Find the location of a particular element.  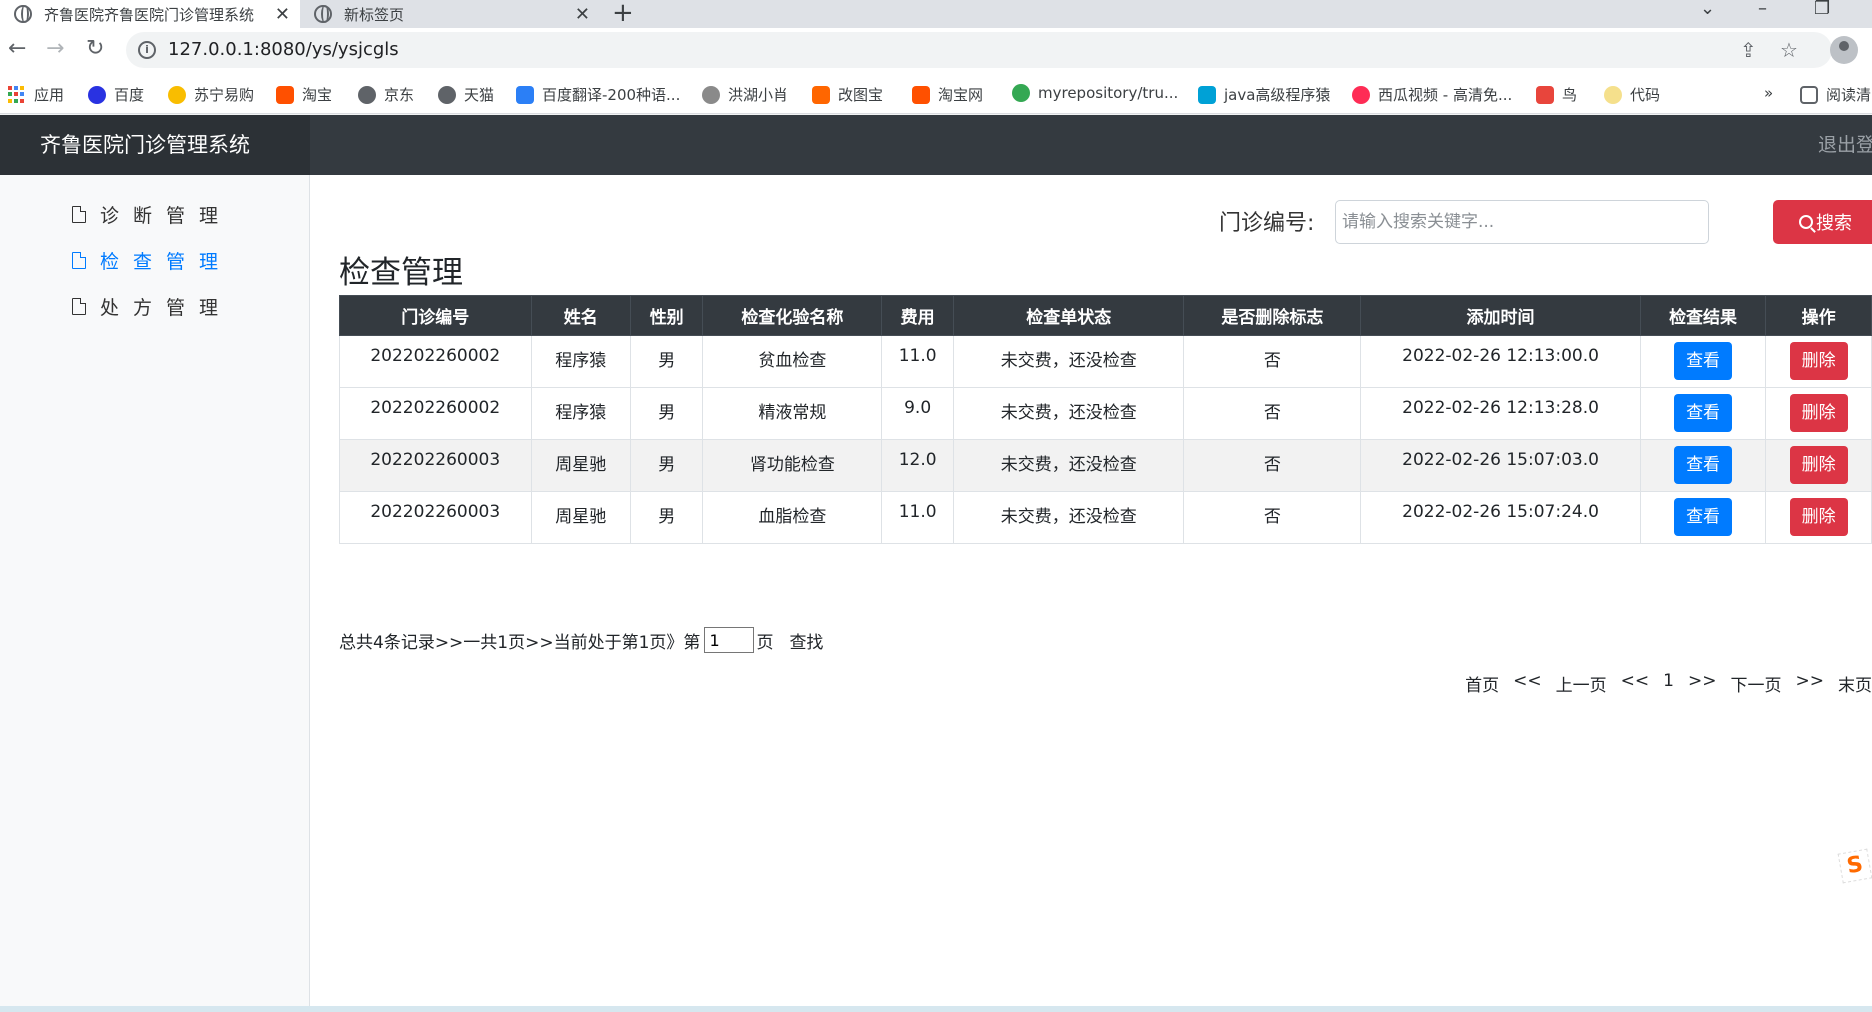

page-number-input is located at coordinates (729, 640).